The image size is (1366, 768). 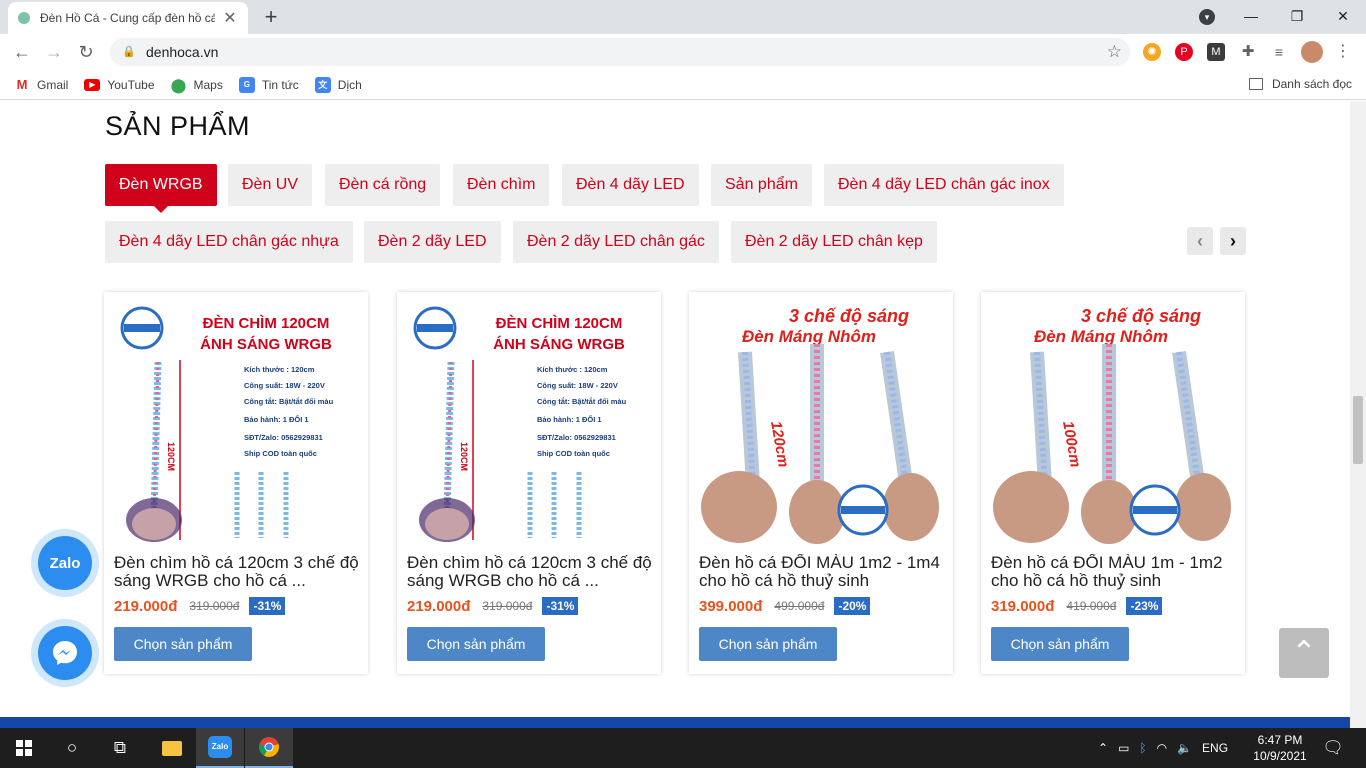 I want to click on tray-chevron-icon: ⌃, so click(x=1103, y=748).